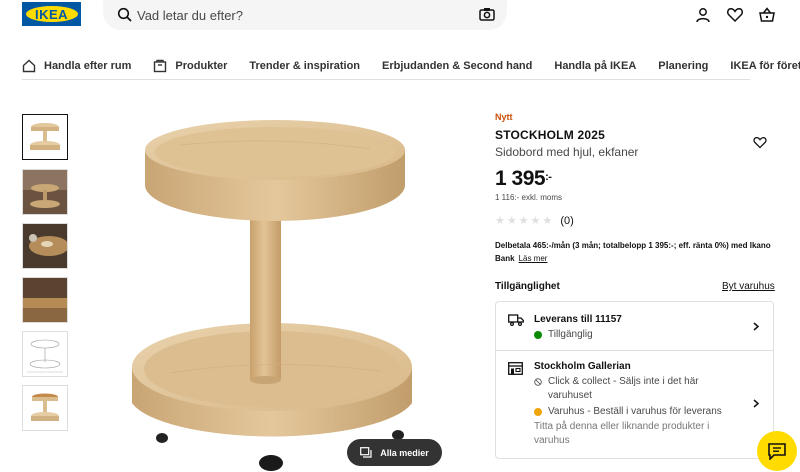 Image resolution: width=800 pixels, height=472 pixels. I want to click on all-media-label: Alla medier, so click(404, 452).